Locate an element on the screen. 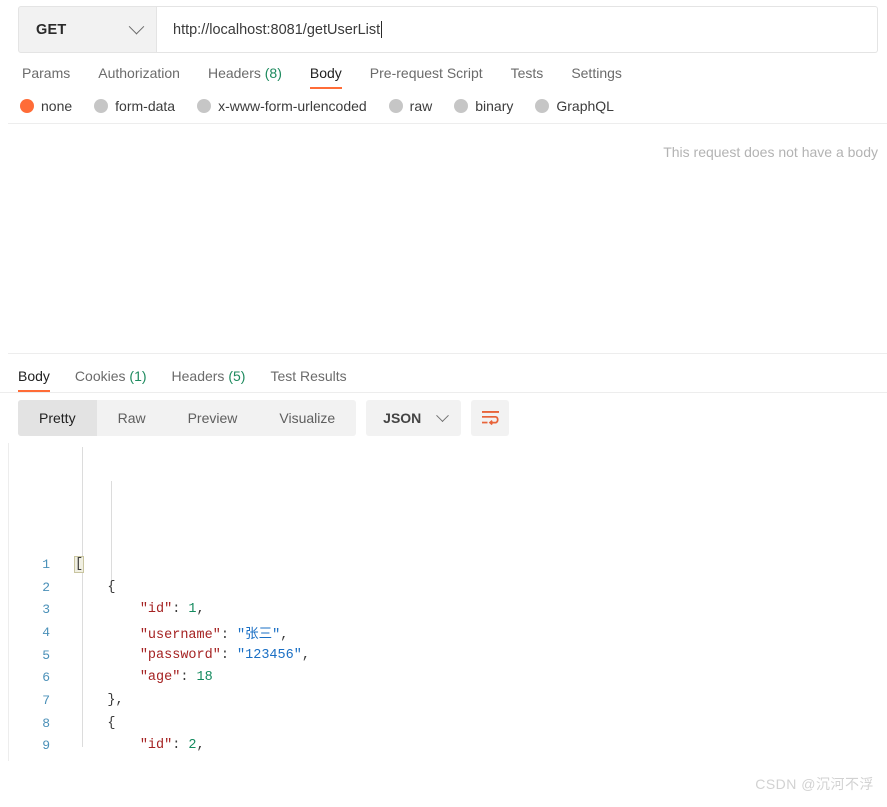  code-text: "age": 18 is located at coordinates (137, 677).